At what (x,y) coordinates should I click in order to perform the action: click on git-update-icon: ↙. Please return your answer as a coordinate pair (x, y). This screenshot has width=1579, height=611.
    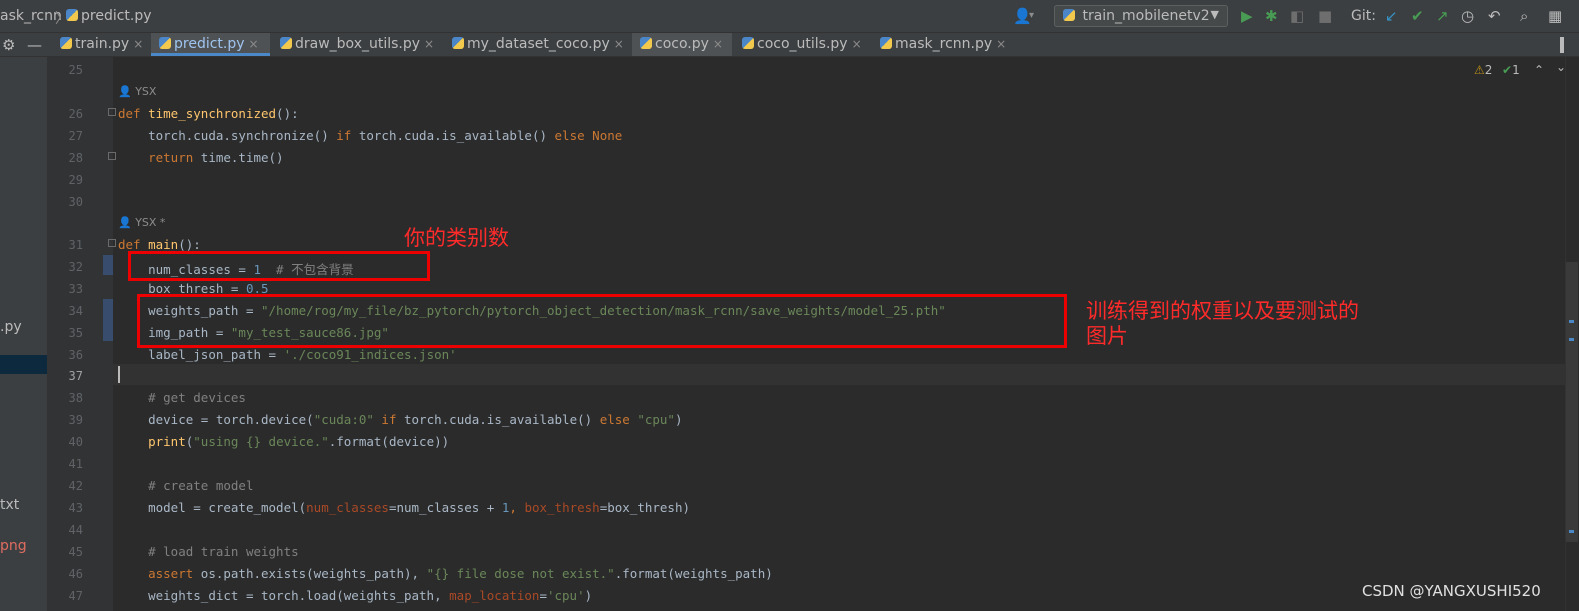
    Looking at the image, I should click on (1391, 16).